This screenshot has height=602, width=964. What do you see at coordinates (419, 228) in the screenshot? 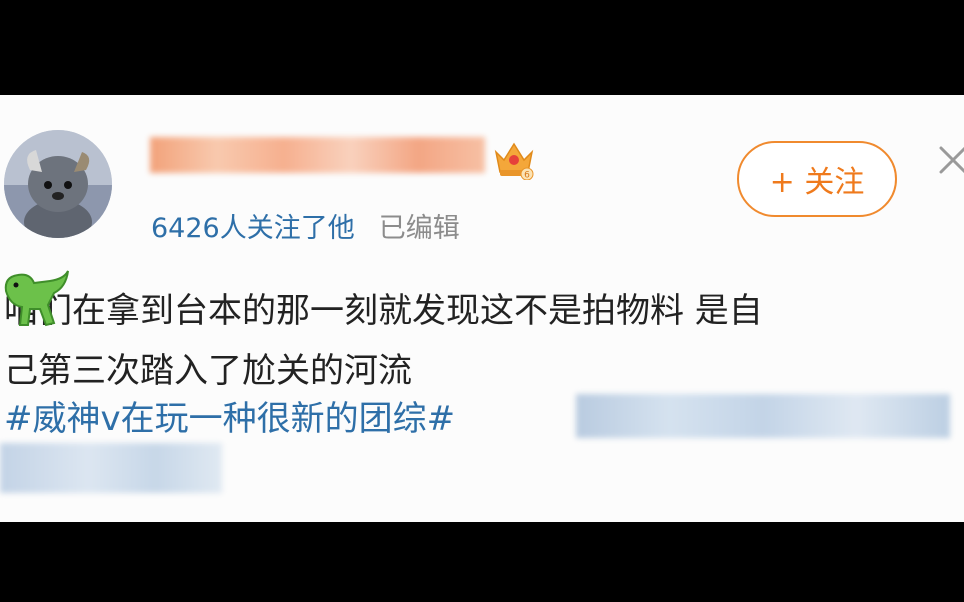
I see `edited-label: 已编辑` at bounding box center [419, 228].